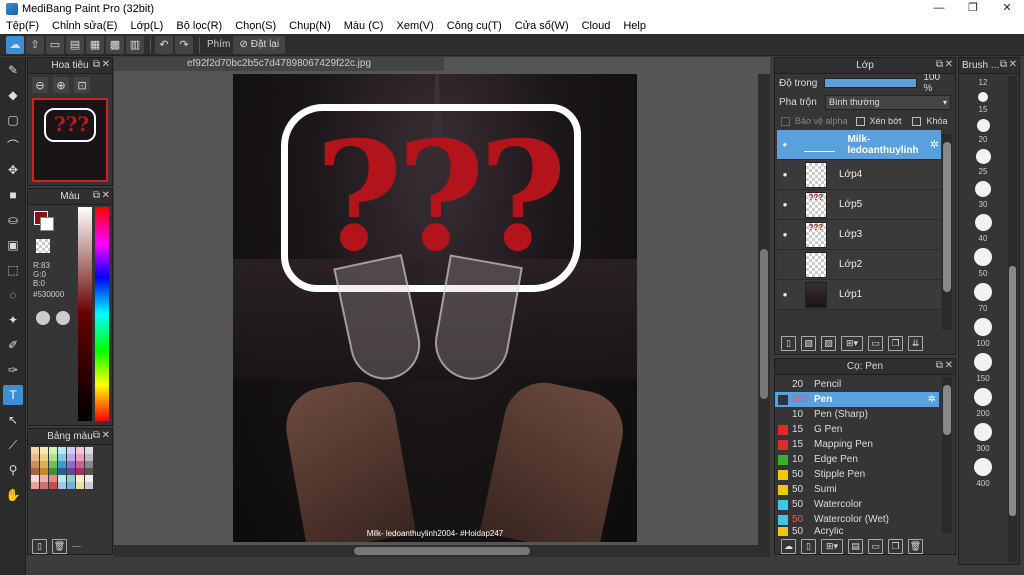 The image size is (1024, 575). What do you see at coordinates (13, 470) in the screenshot?
I see `eyedropper-icon: ⚲` at bounding box center [13, 470].